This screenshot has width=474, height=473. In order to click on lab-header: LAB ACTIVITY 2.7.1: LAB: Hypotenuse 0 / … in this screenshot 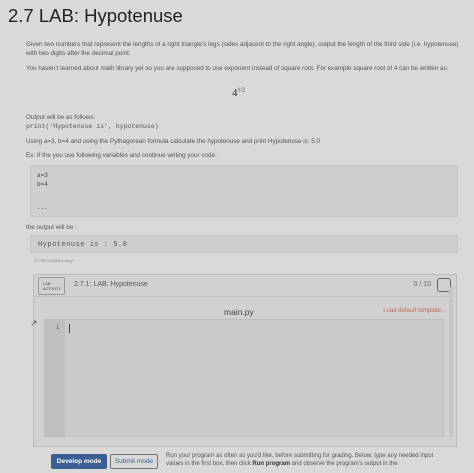, I will do `click(245, 286)`.